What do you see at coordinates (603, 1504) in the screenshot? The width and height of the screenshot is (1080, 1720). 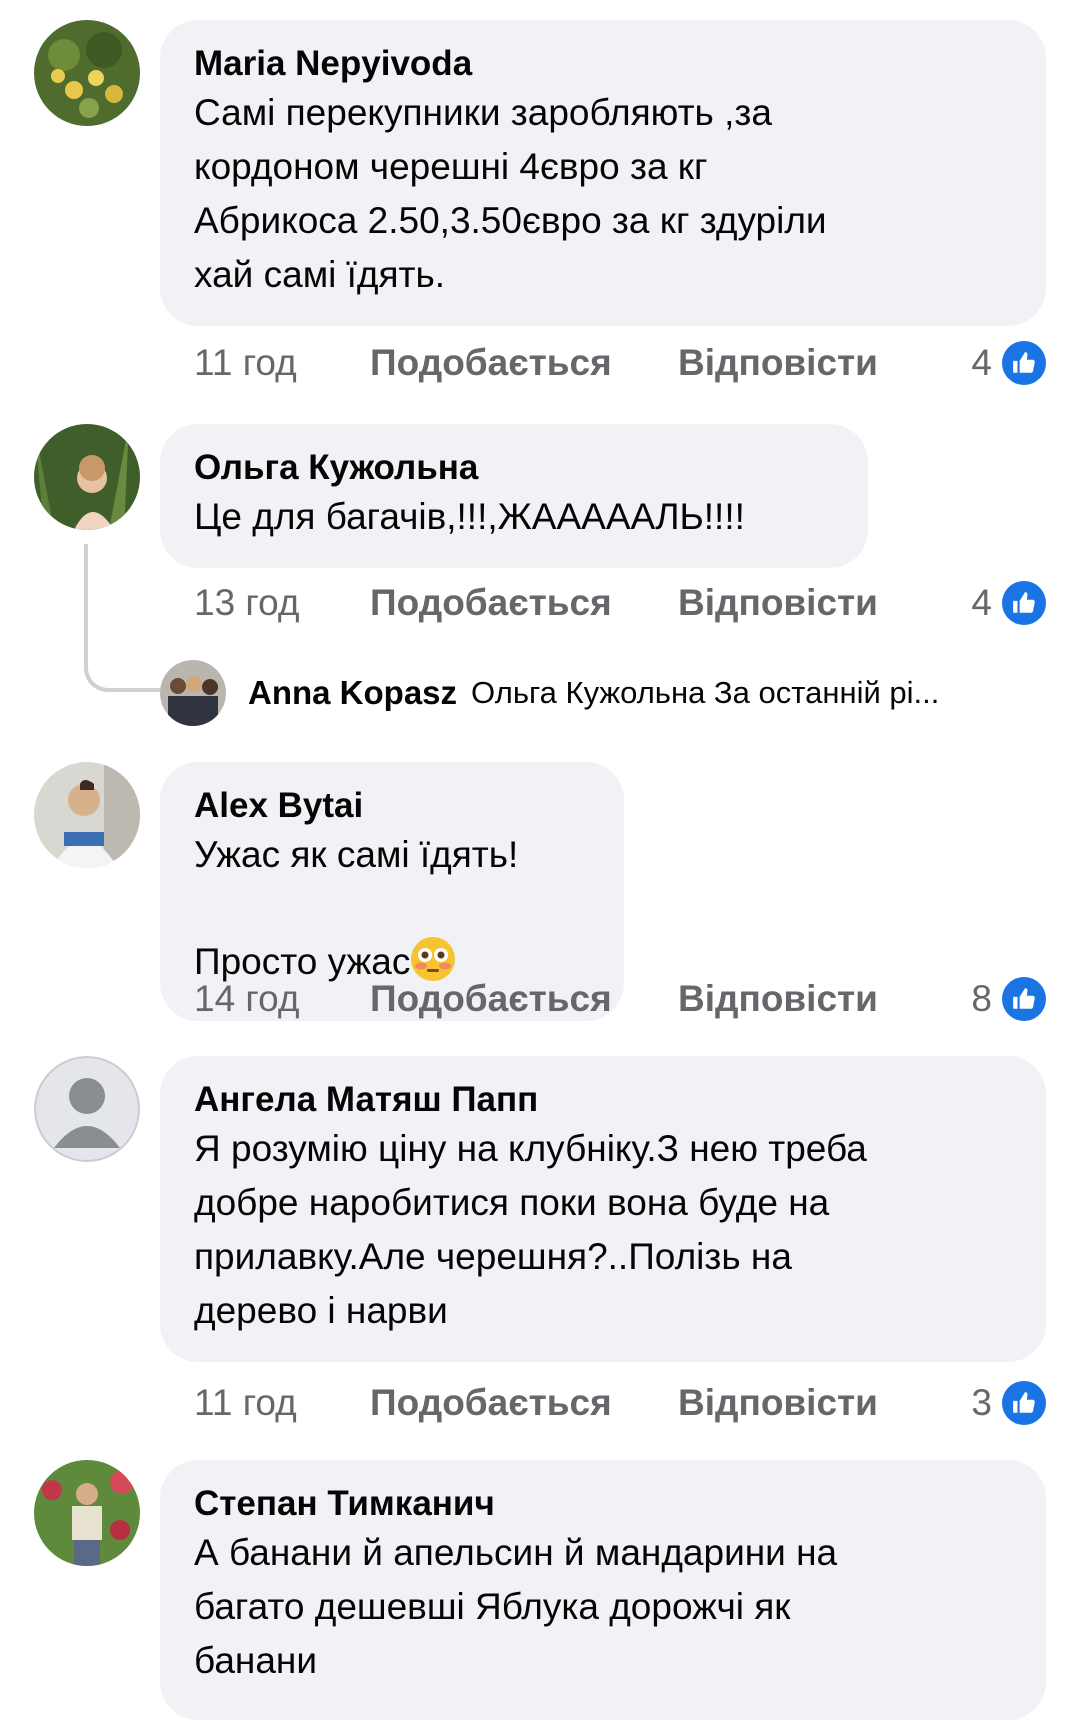 I see `comment-author: Степан Тимканич` at bounding box center [603, 1504].